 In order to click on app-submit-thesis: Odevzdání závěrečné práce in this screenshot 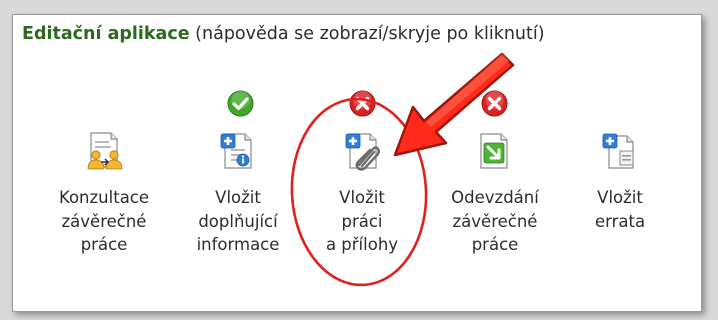, I will do `click(495, 221)`.